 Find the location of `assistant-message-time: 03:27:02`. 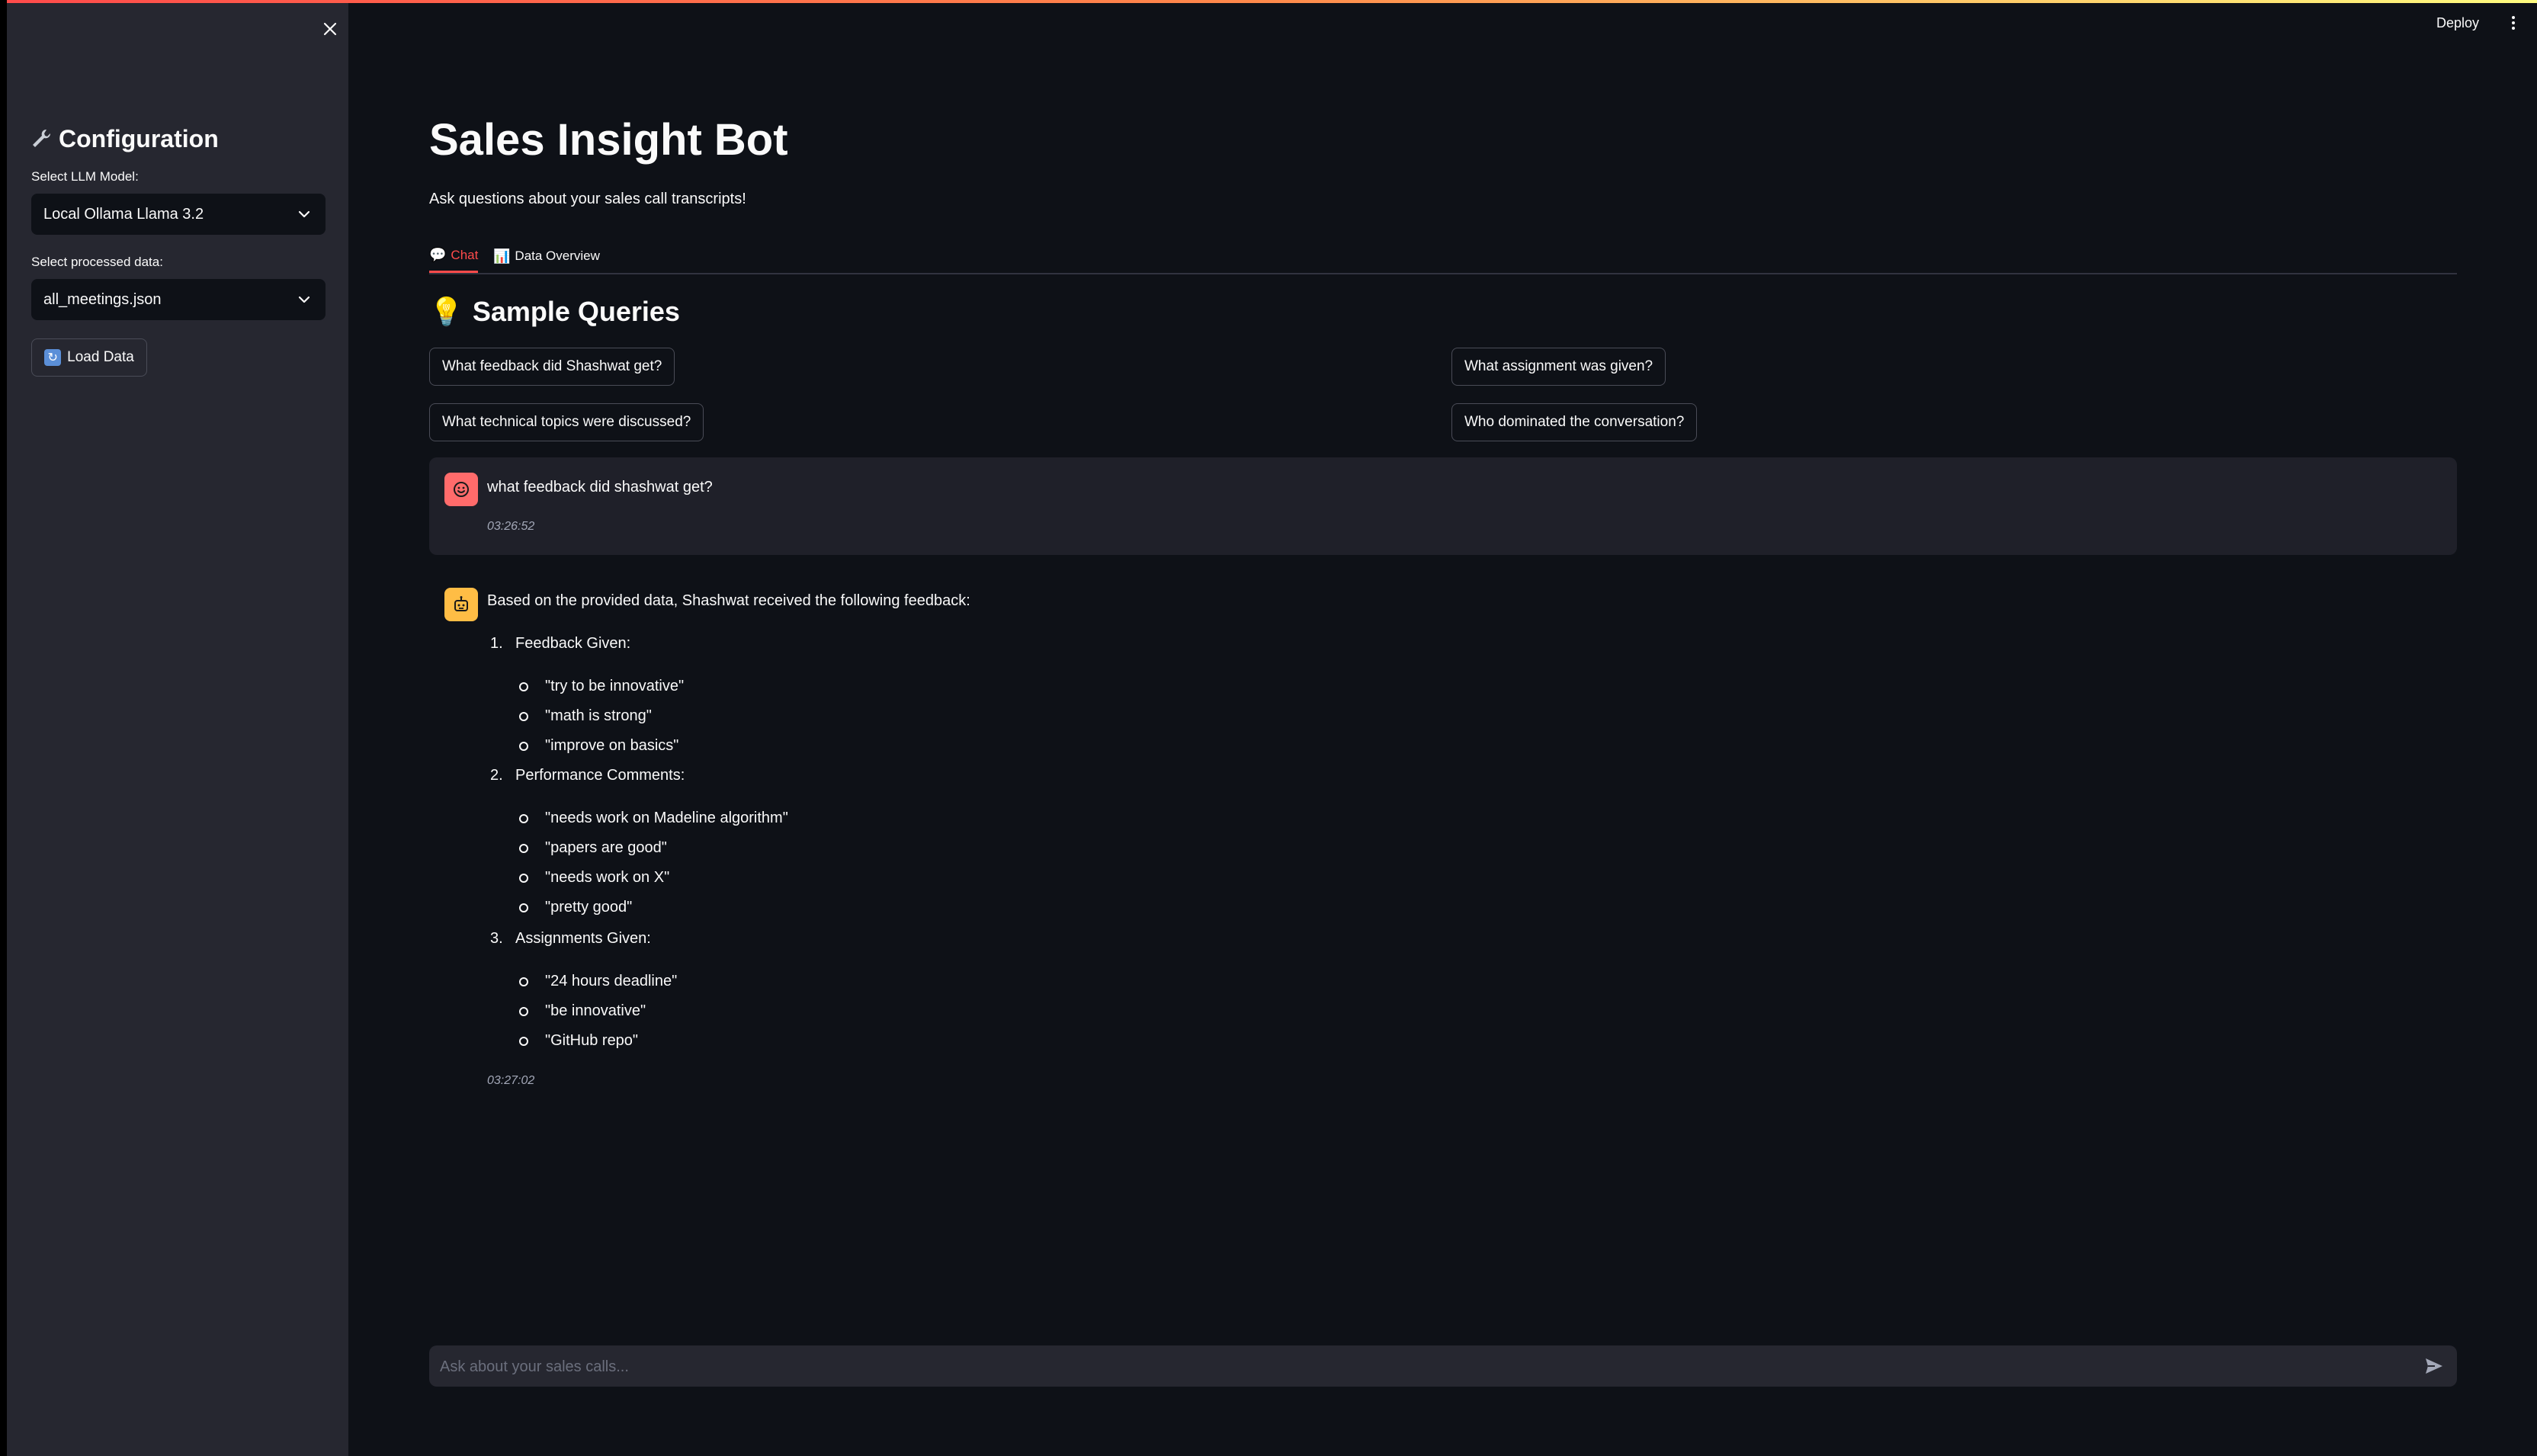

assistant-message-time: 03:27:02 is located at coordinates (511, 1080).